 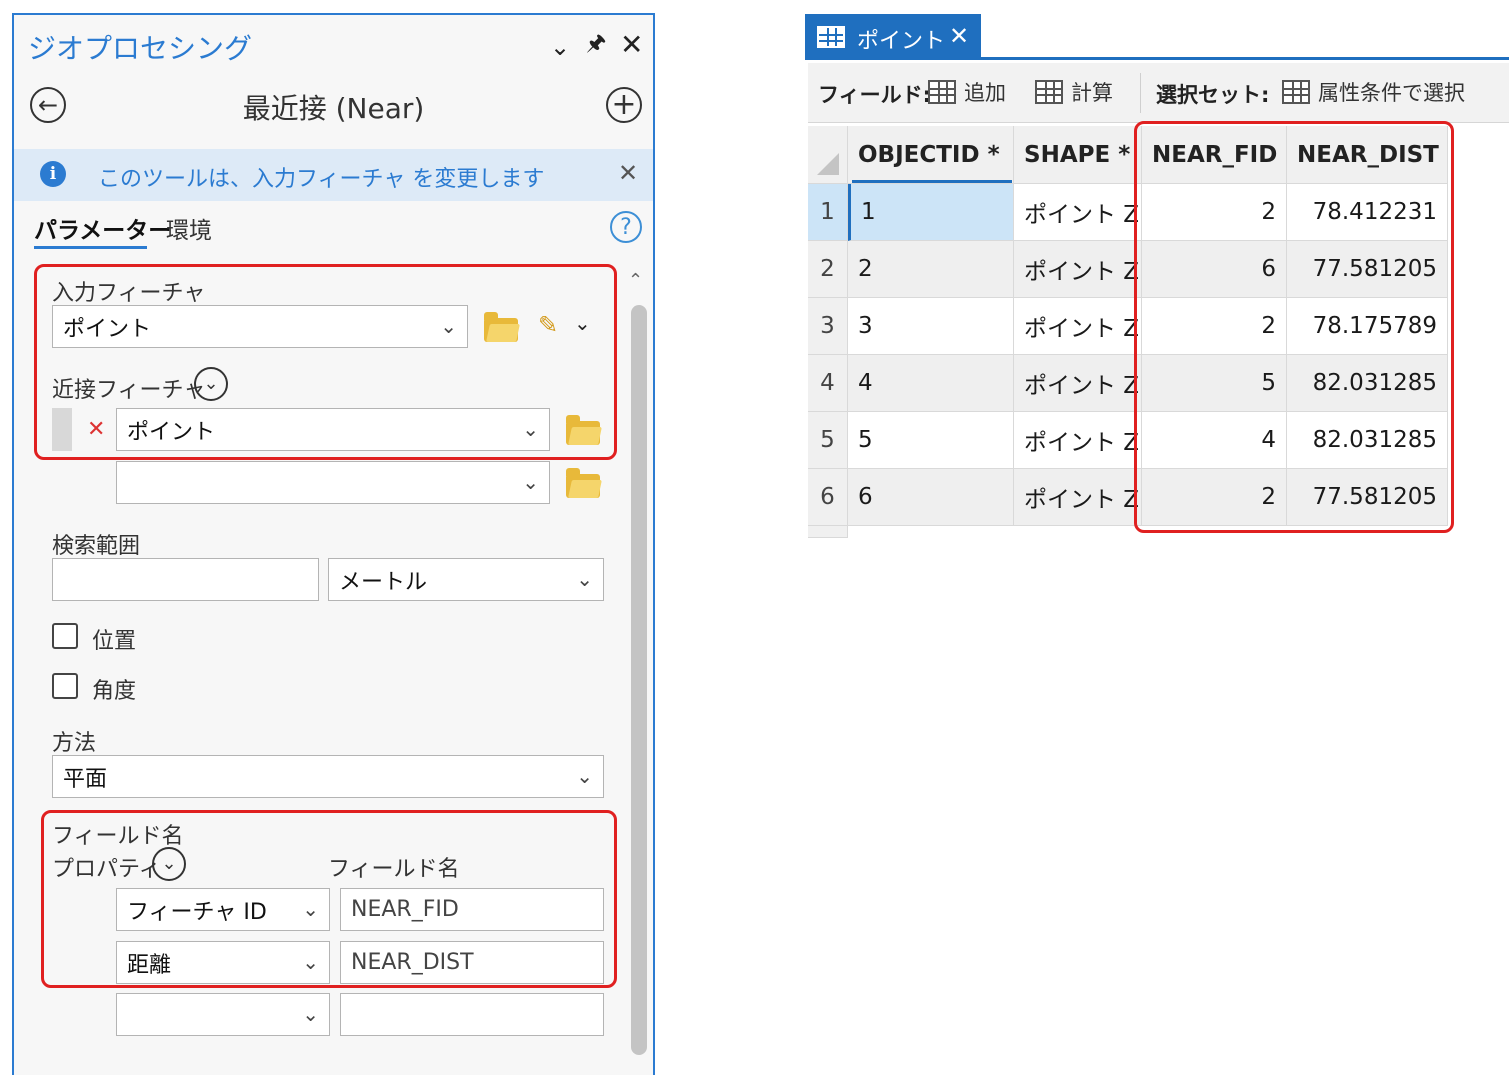 What do you see at coordinates (931, 326) in the screenshot?
I see `cell-objectid: 3` at bounding box center [931, 326].